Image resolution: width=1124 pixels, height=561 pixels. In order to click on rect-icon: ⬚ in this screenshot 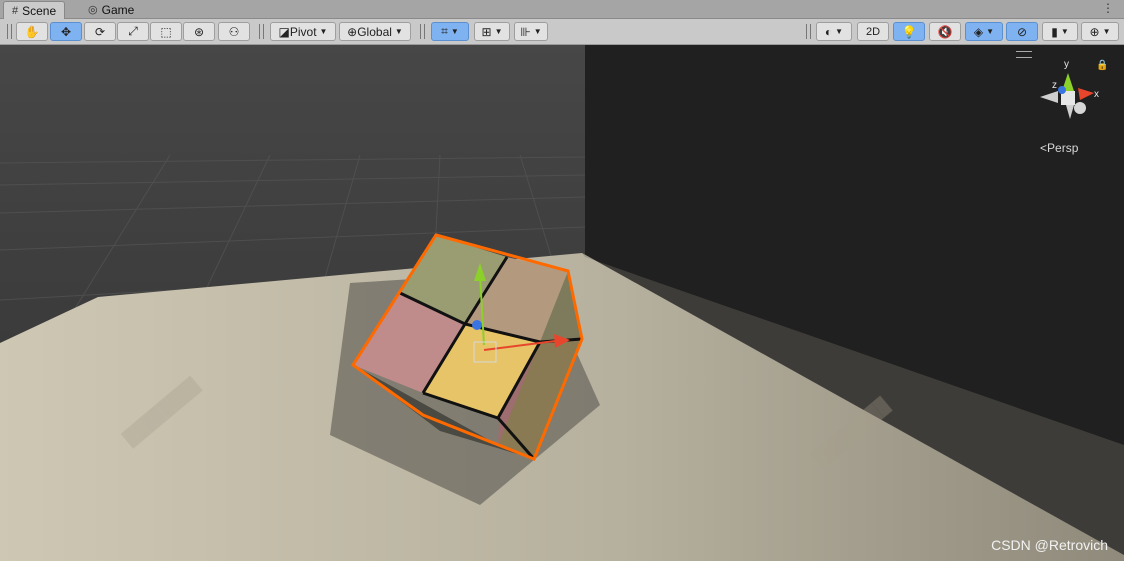, I will do `click(166, 31)`.